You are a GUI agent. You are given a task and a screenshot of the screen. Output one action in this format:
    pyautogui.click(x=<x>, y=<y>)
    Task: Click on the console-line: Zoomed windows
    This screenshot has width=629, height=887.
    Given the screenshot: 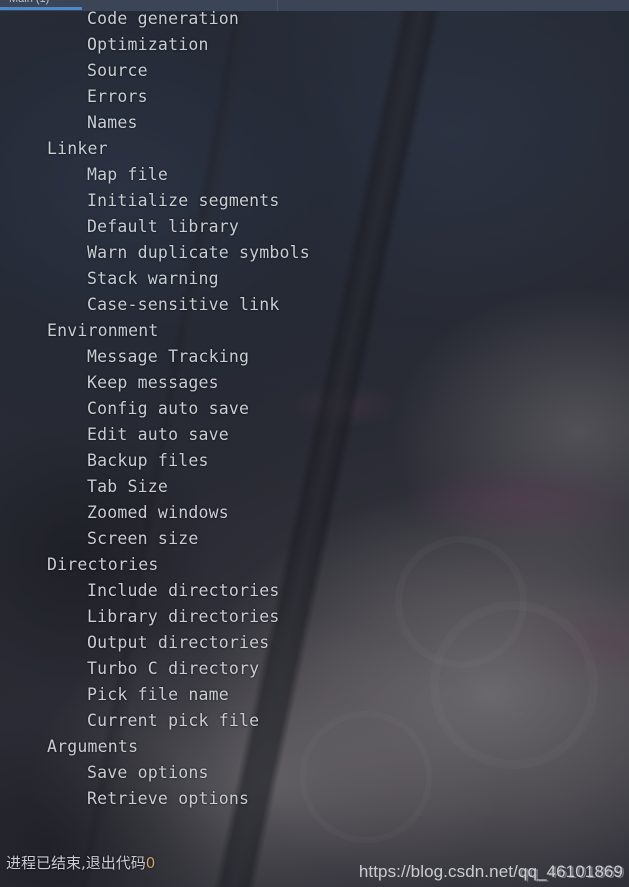 What is the action you would take?
    pyautogui.click(x=158, y=512)
    